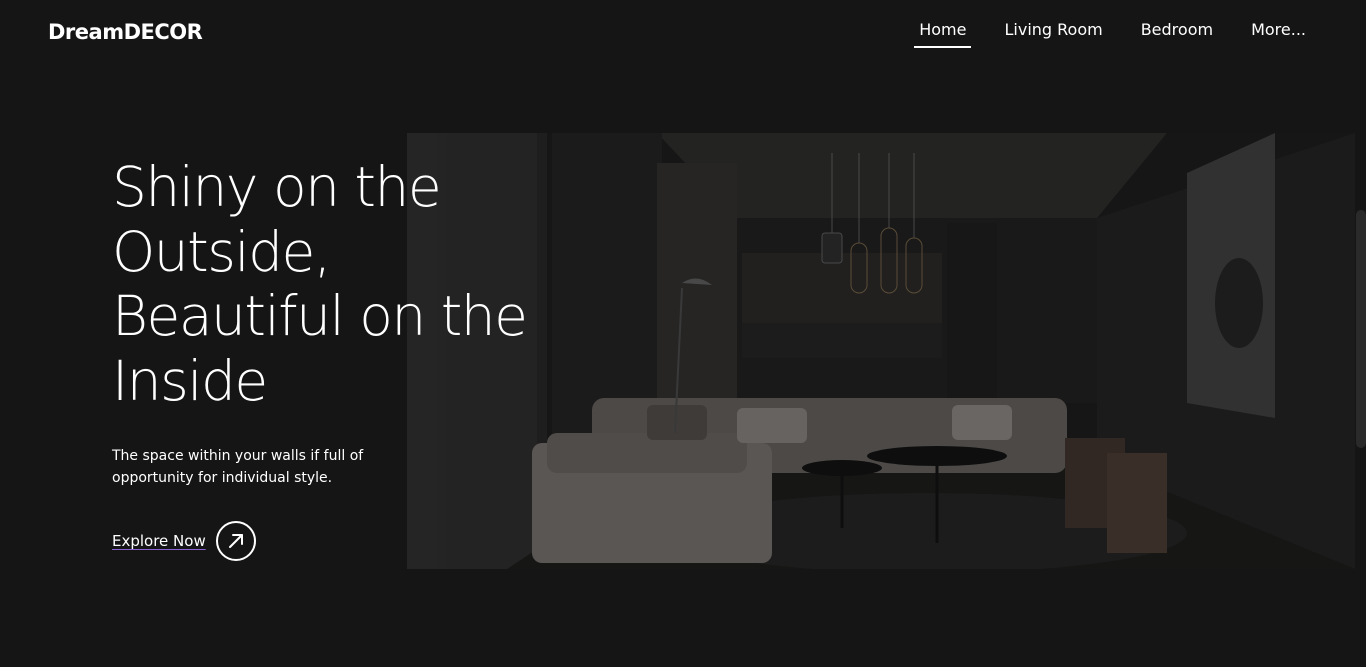  Describe the element at coordinates (235, 541) in the screenshot. I see `arrow-up-right-icon` at that location.